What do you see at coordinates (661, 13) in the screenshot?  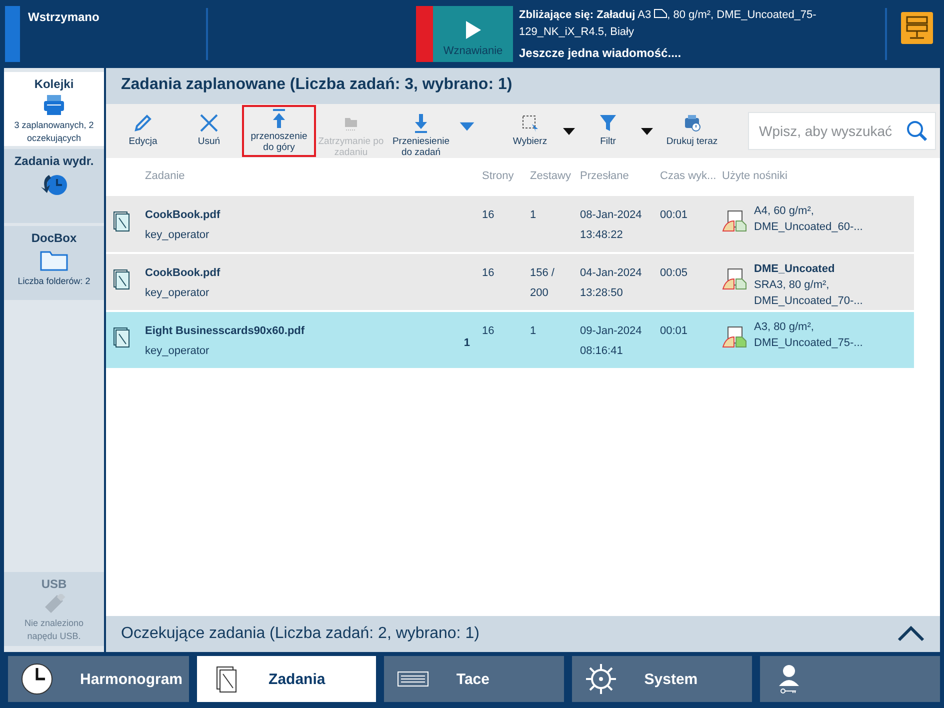 I see `paper-icon` at bounding box center [661, 13].